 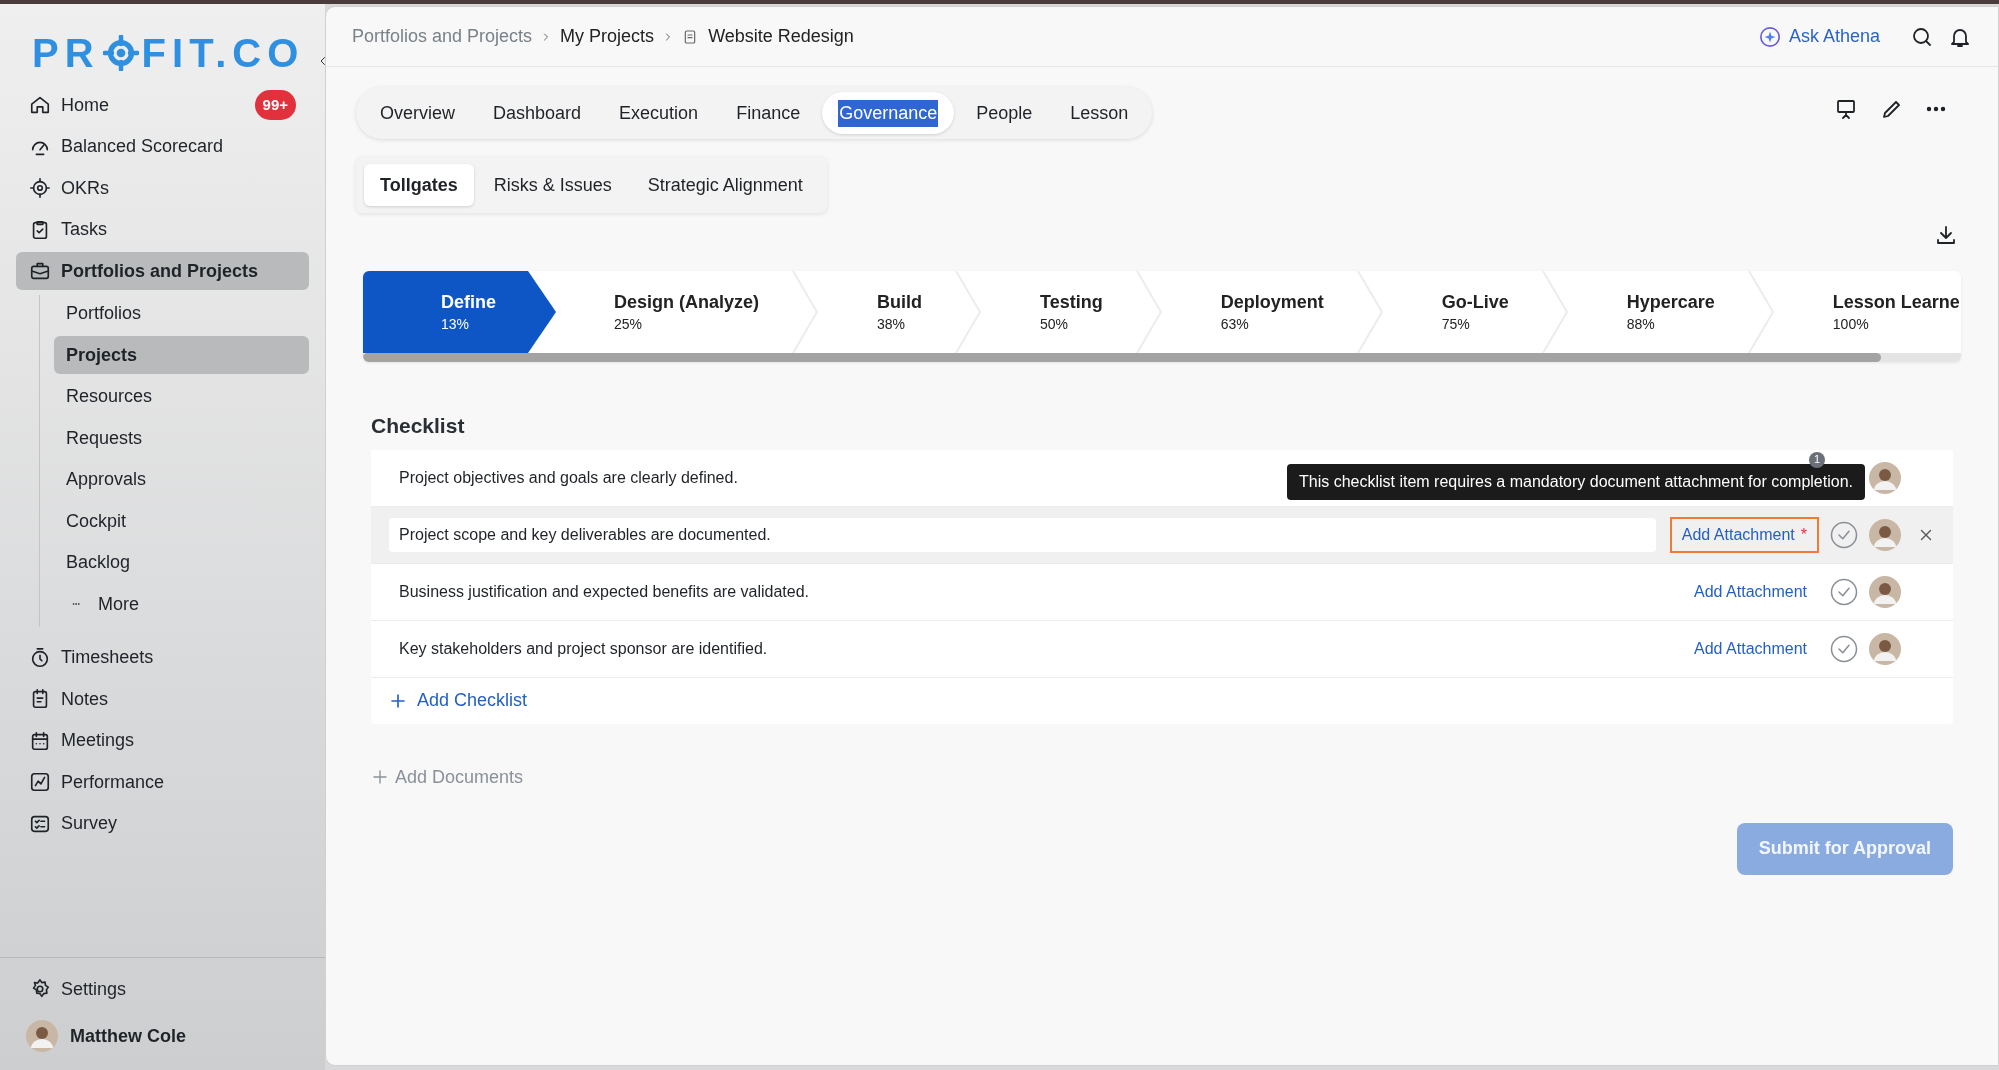 What do you see at coordinates (275, 105) in the screenshot?
I see `notification-badge: 99+` at bounding box center [275, 105].